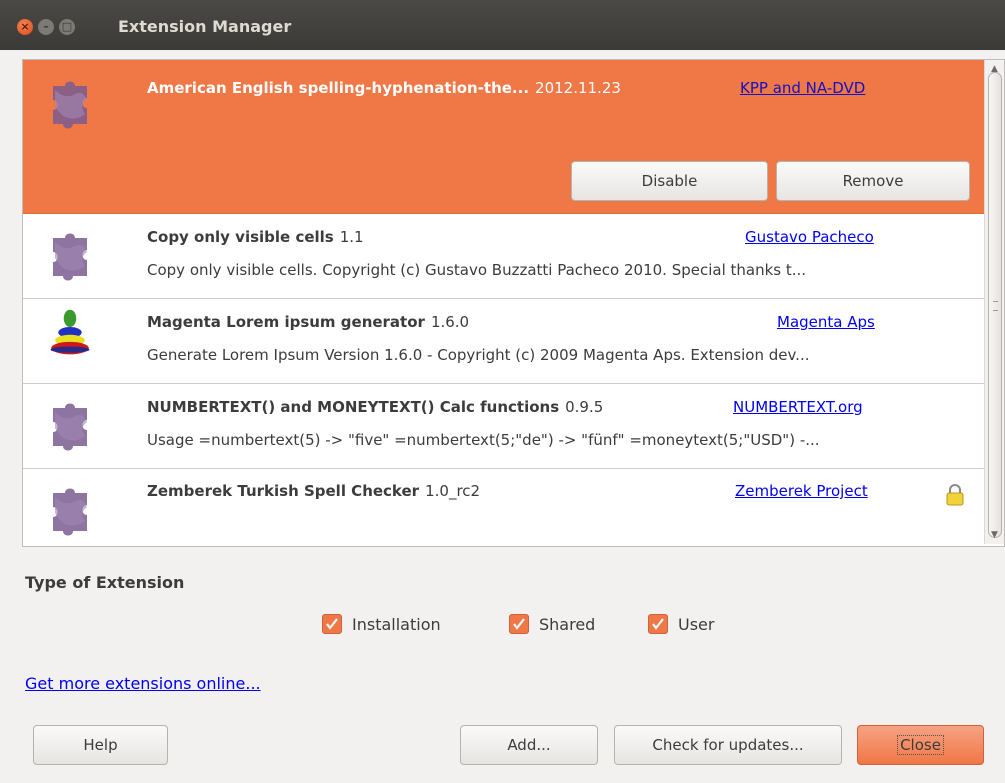  I want to click on extension-name: Zemberek Turkish Spell Checker 1.0_rc2, so click(314, 491).